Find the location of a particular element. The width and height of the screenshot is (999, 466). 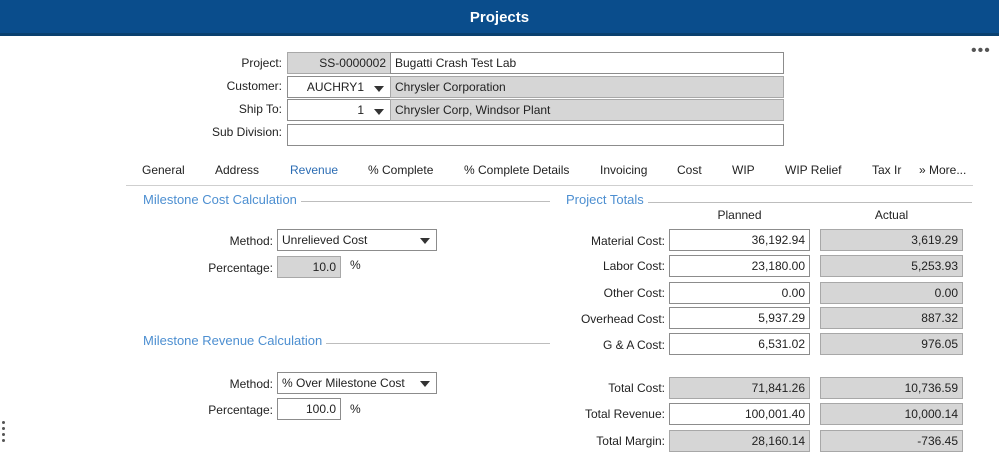

tab-revenue: Revenue is located at coordinates (314, 170).